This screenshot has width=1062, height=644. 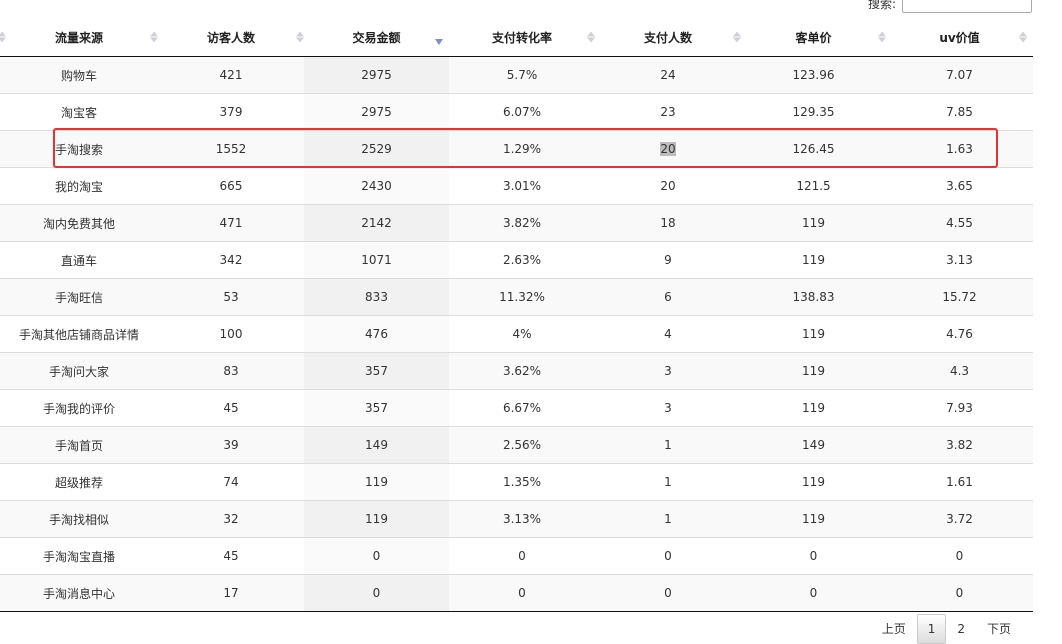 What do you see at coordinates (668, 260) in the screenshot?
I see `cell-value: 9` at bounding box center [668, 260].